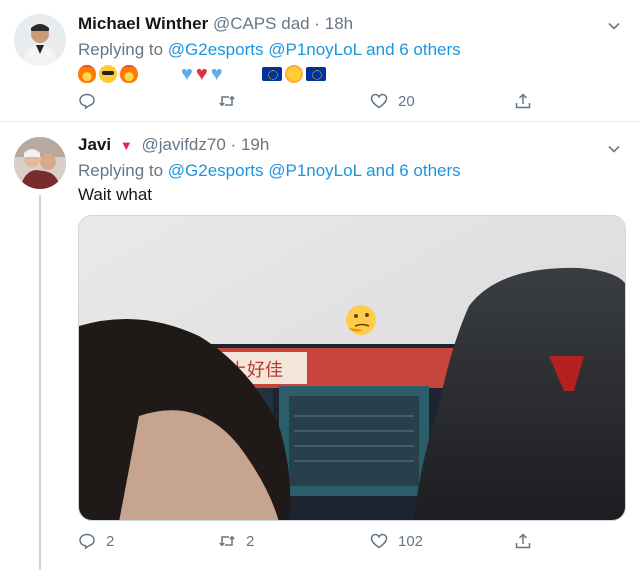  Describe the element at coordinates (255, 144) in the screenshot. I see `timestamp: 19h` at that location.